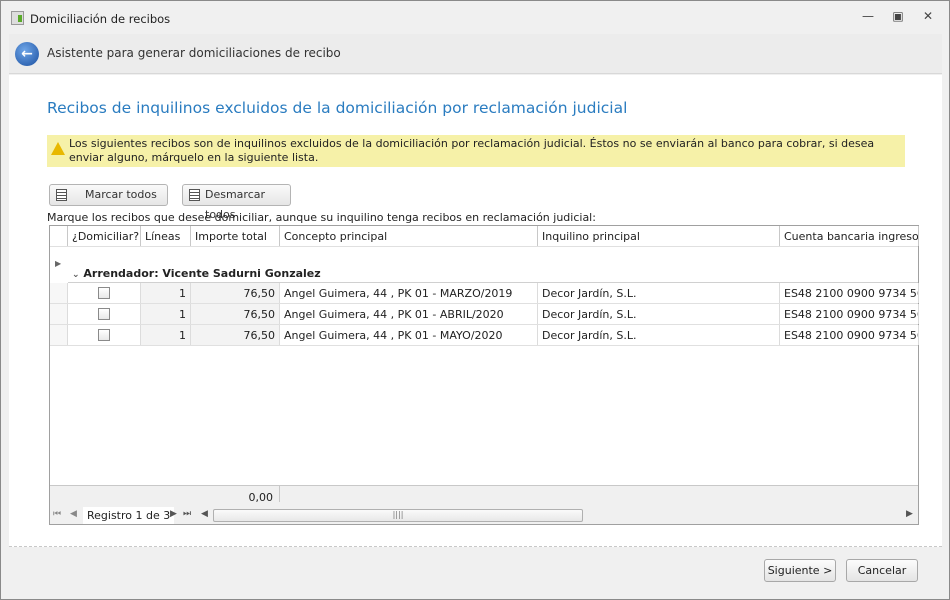  What do you see at coordinates (236, 202) in the screenshot?
I see `unmark-all-button: Desmarcar todos` at bounding box center [236, 202].